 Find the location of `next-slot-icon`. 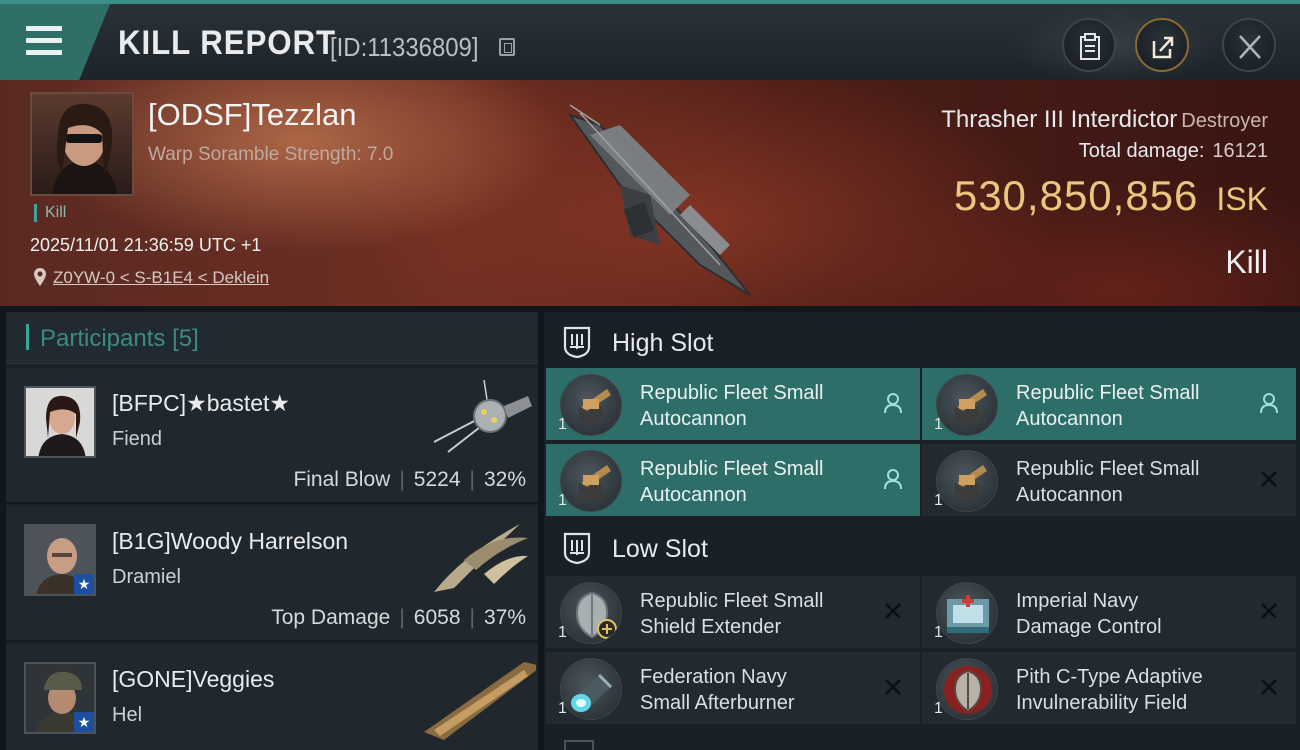

next-slot-icon is located at coordinates (579, 745).